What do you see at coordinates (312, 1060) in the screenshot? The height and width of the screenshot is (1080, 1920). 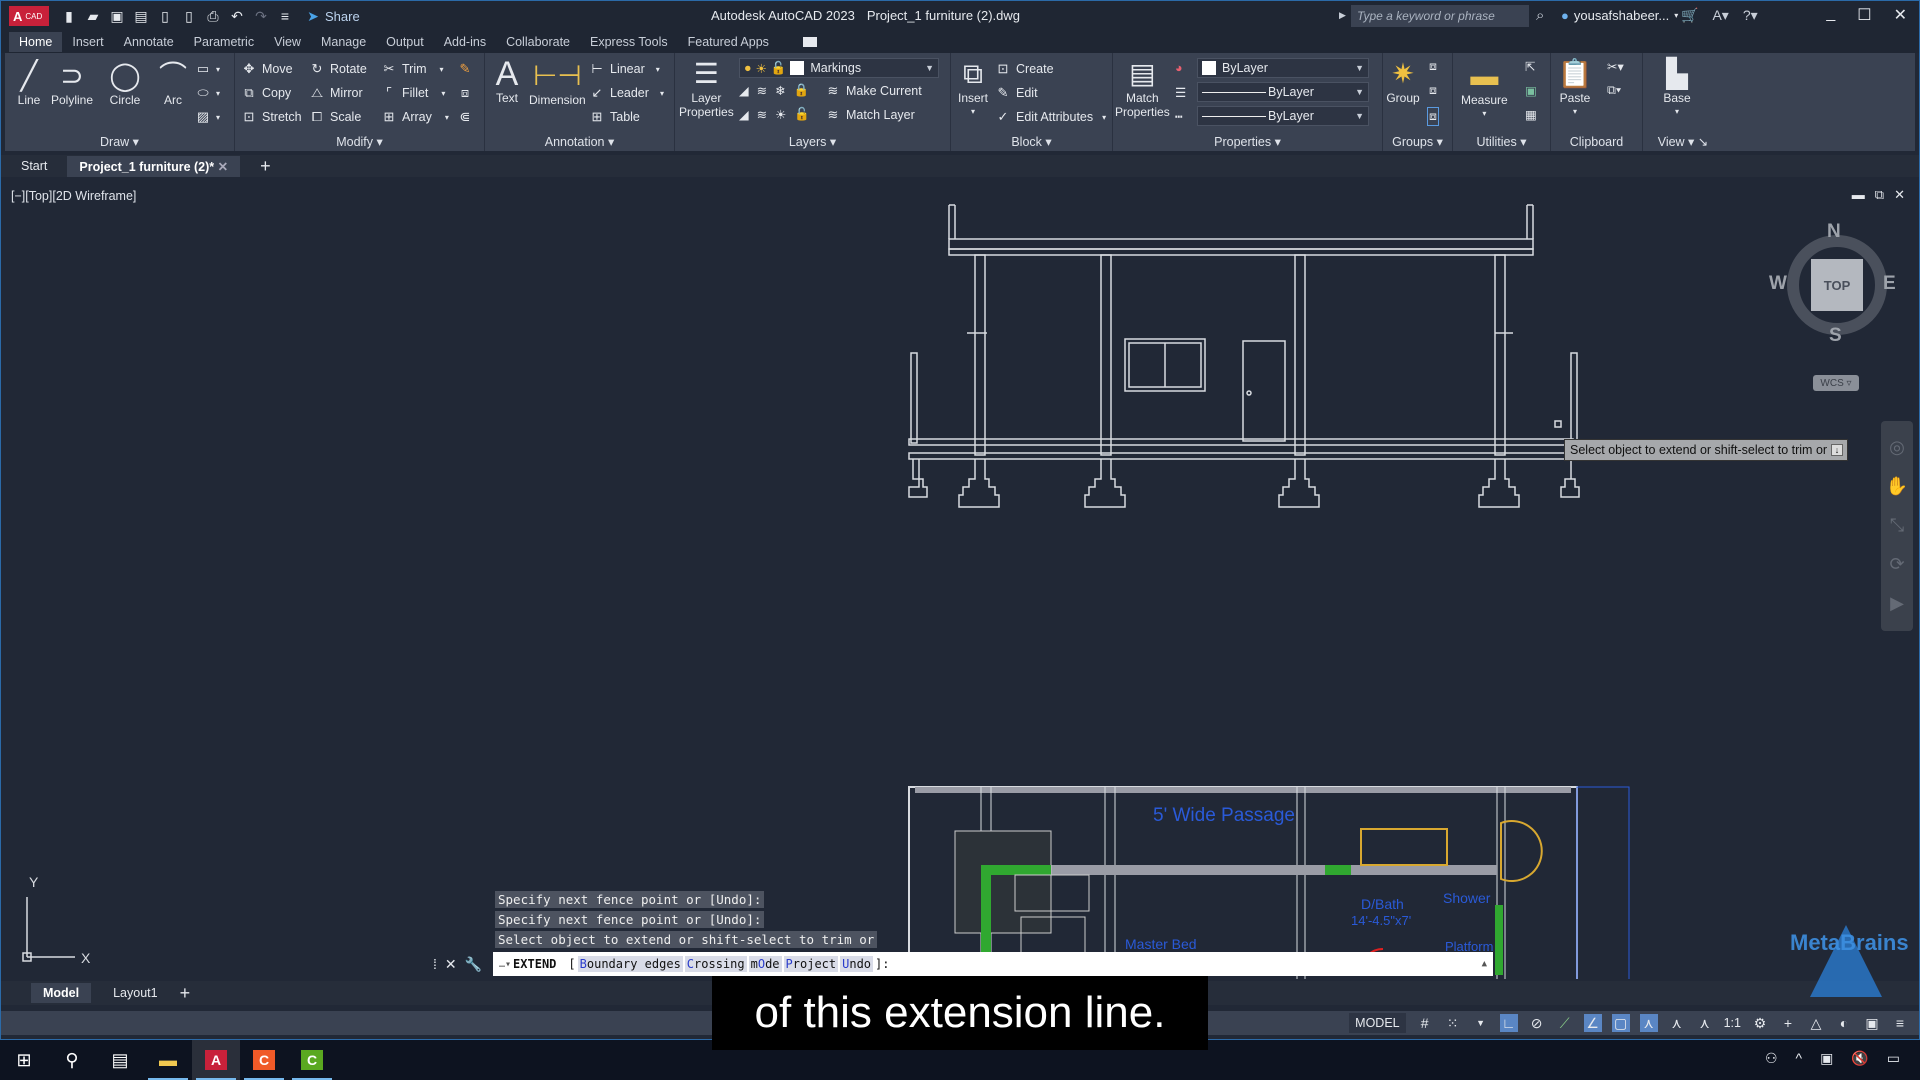 I see `camtasia-icon: C` at bounding box center [312, 1060].